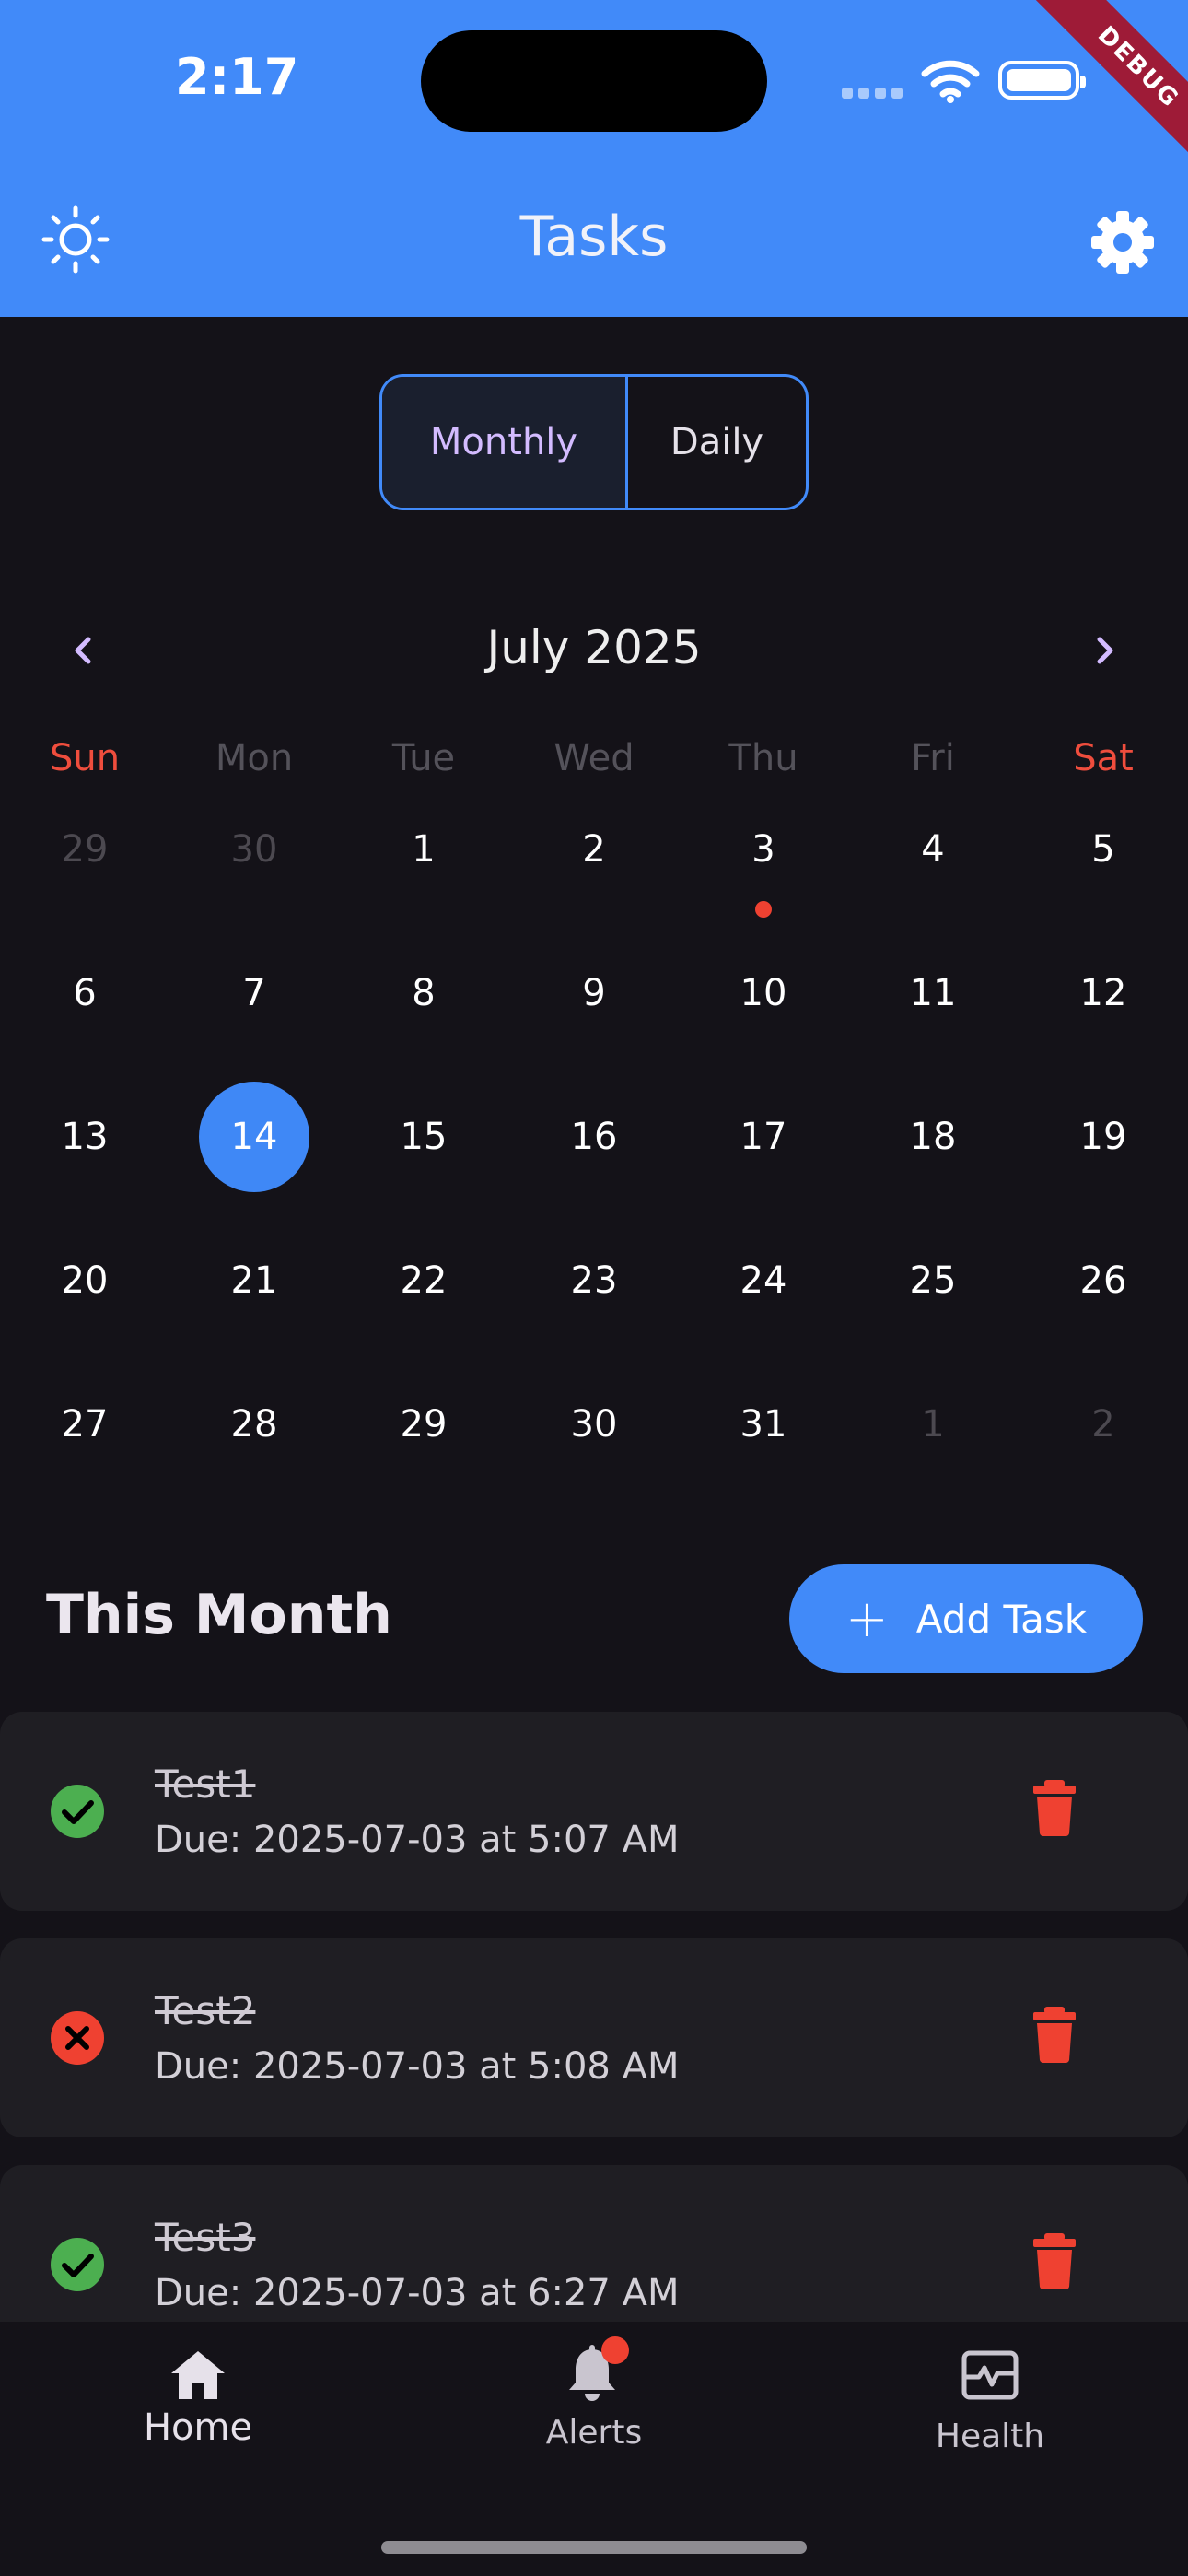  What do you see at coordinates (505, 442) in the screenshot?
I see `monthly-toggle-button: Monthly` at bounding box center [505, 442].